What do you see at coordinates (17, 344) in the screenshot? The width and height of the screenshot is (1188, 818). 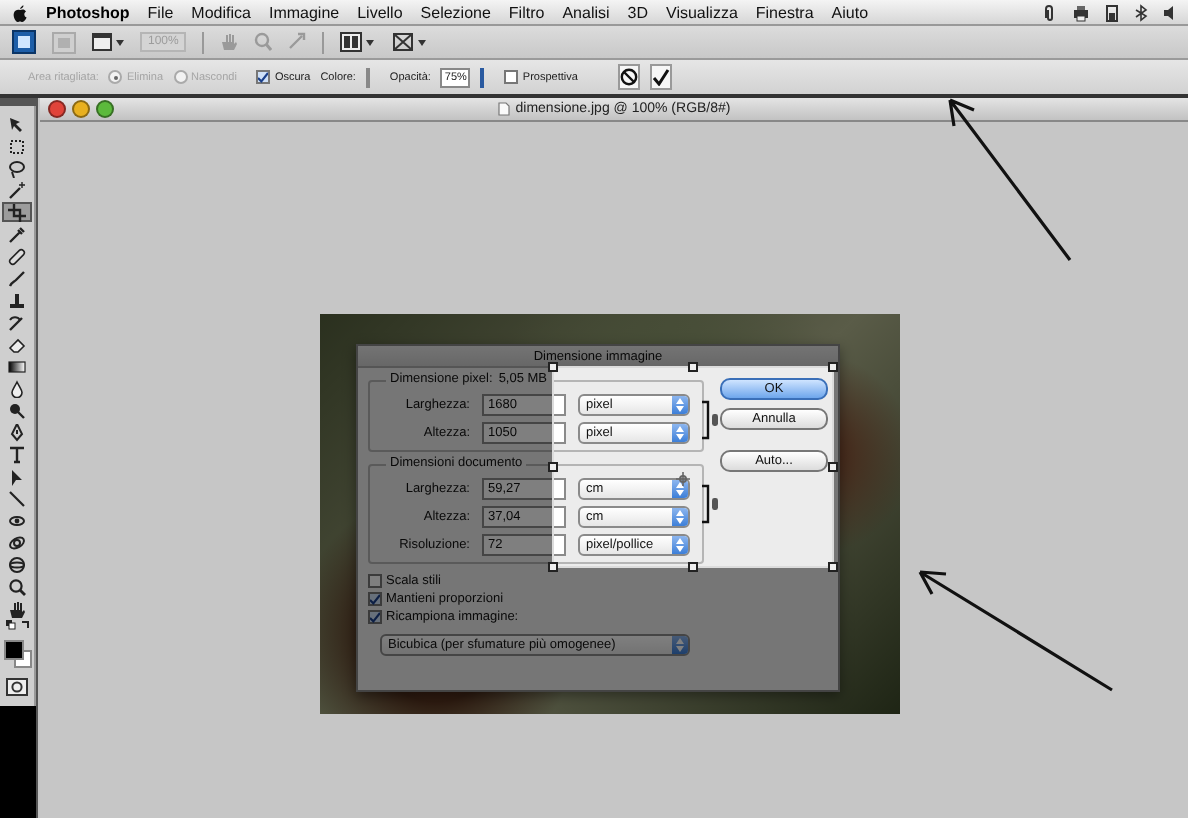 I see `eraser-icon` at bounding box center [17, 344].